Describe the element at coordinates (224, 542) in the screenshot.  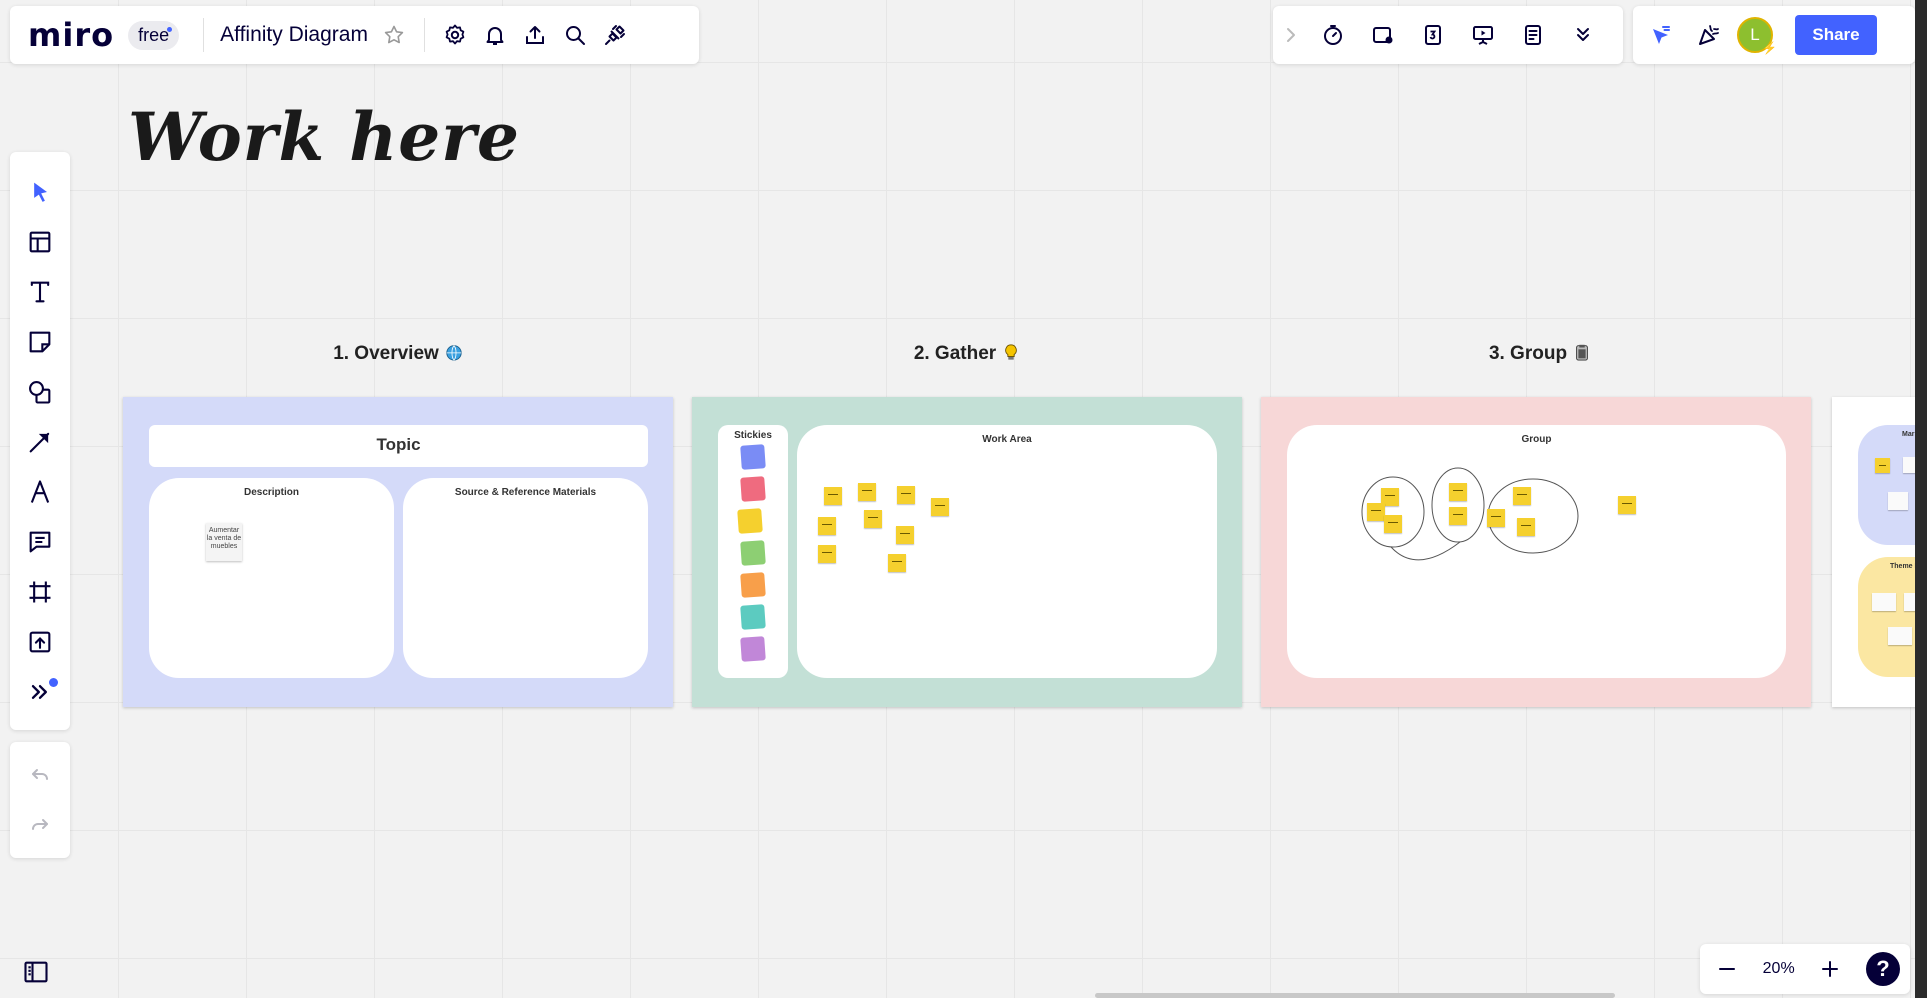
I see `description-sticky: Aumentar la venta de muebles` at that location.